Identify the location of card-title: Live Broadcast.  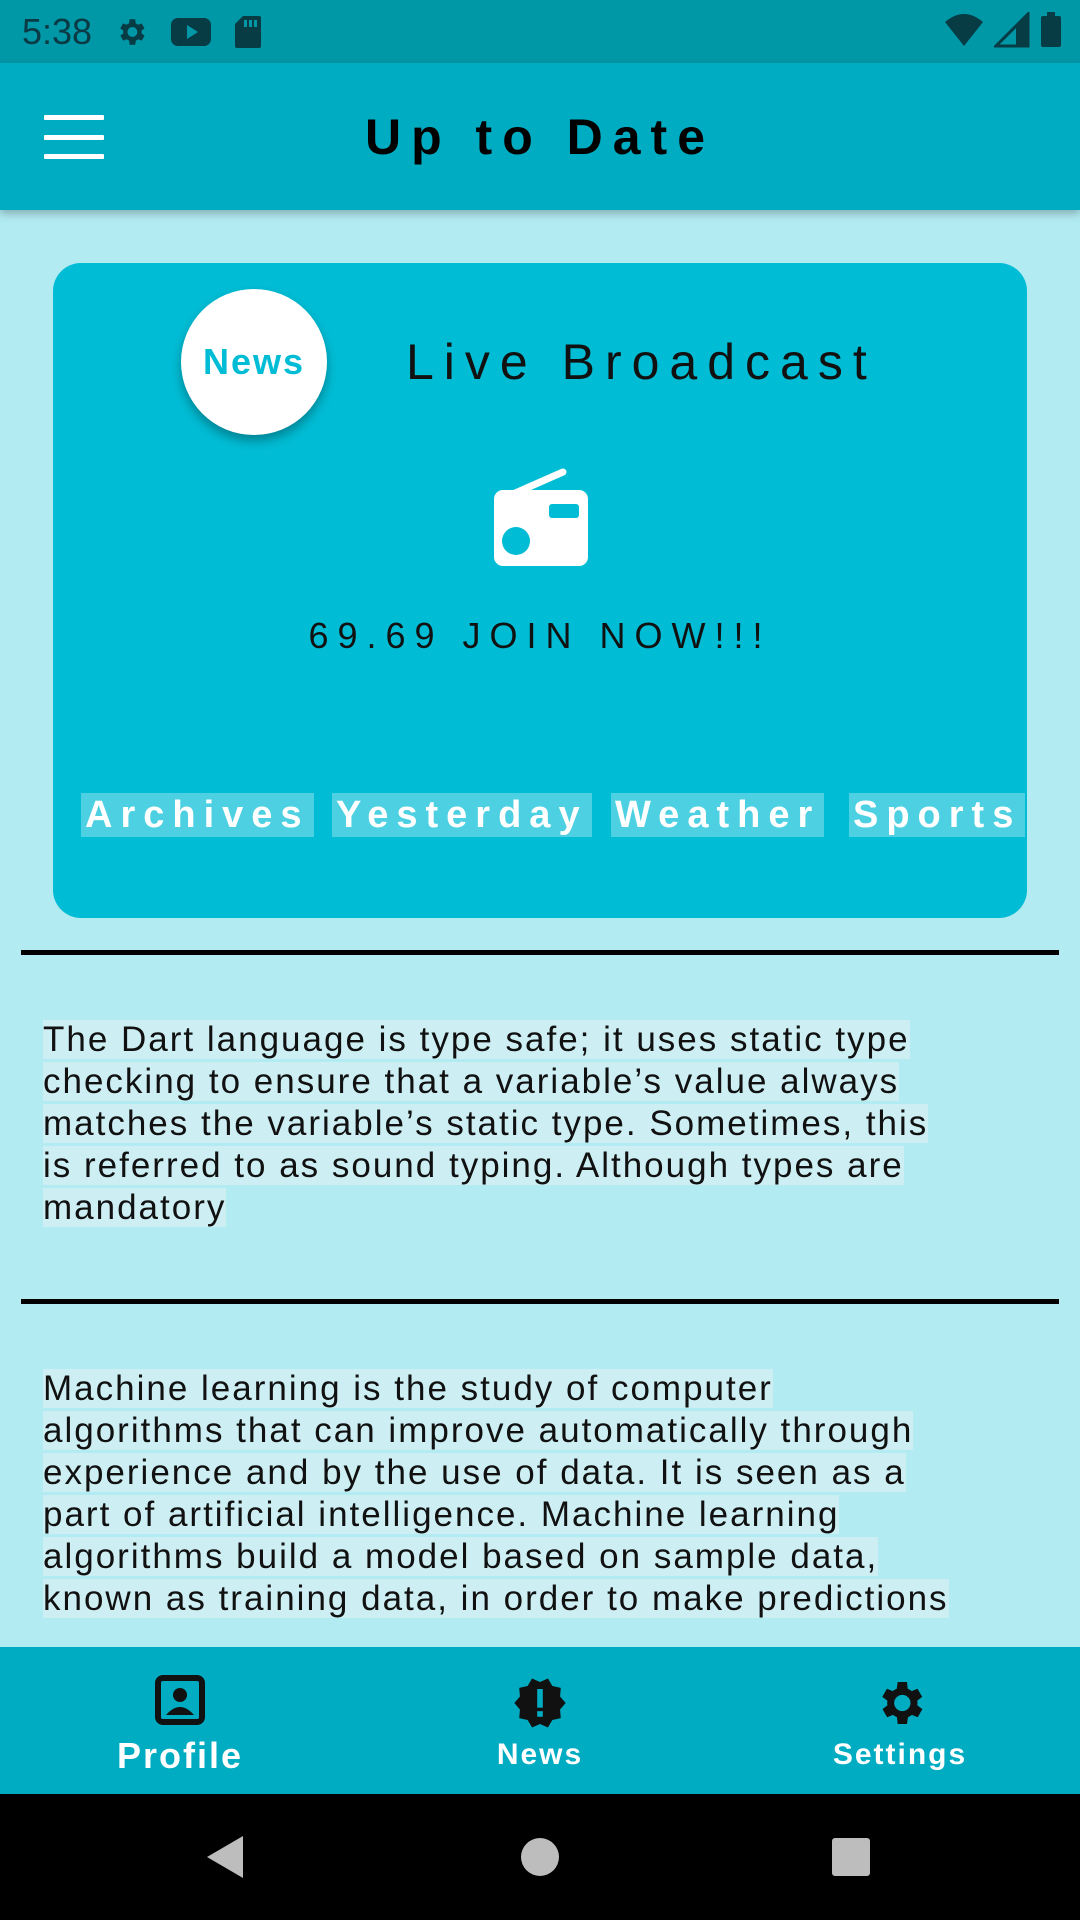
(641, 362).